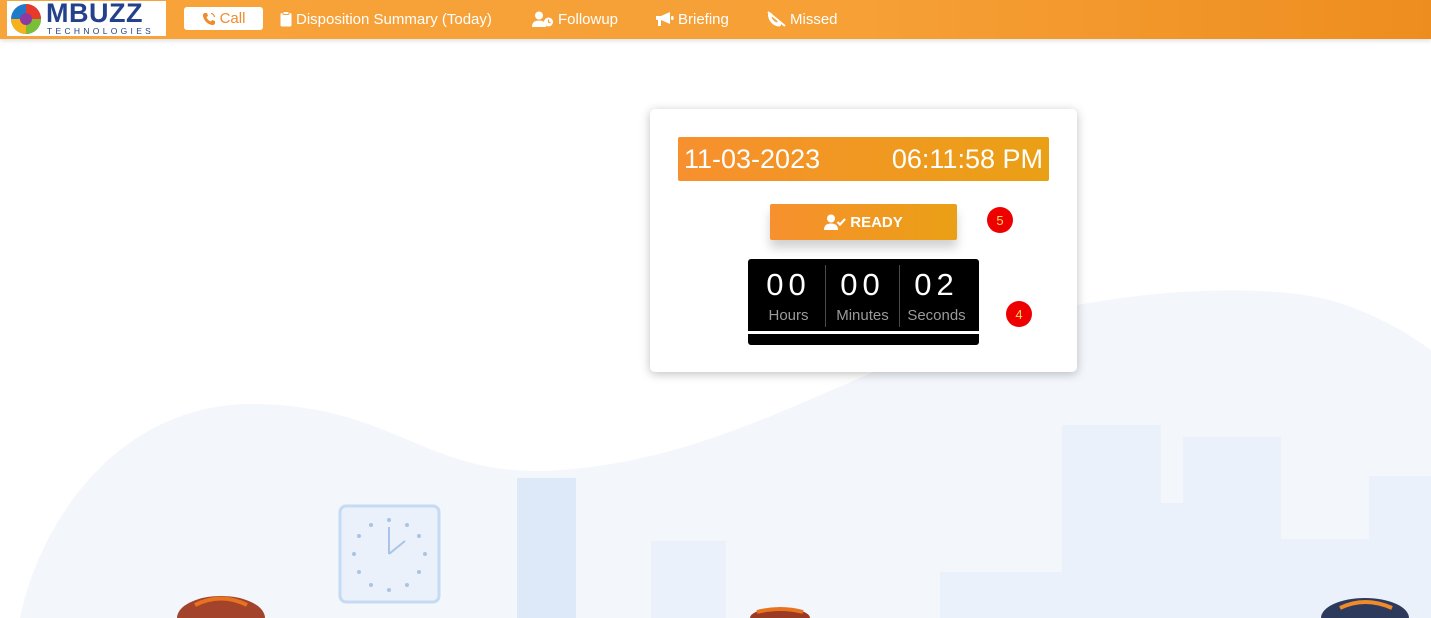  Describe the element at coordinates (863, 159) in the screenshot. I see `datetime-display: 11-03-2023 06:11:58 PM` at that location.